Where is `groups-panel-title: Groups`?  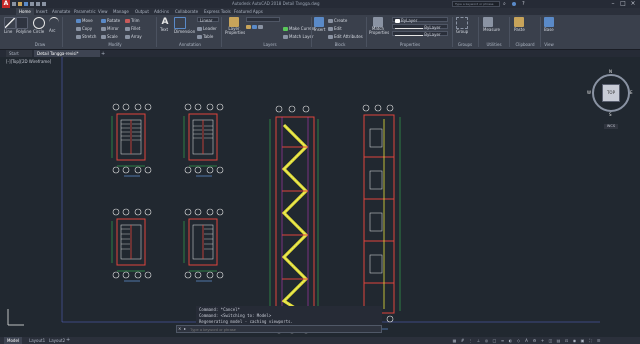
groups-panel-title: Groups is located at coordinates (465, 45).